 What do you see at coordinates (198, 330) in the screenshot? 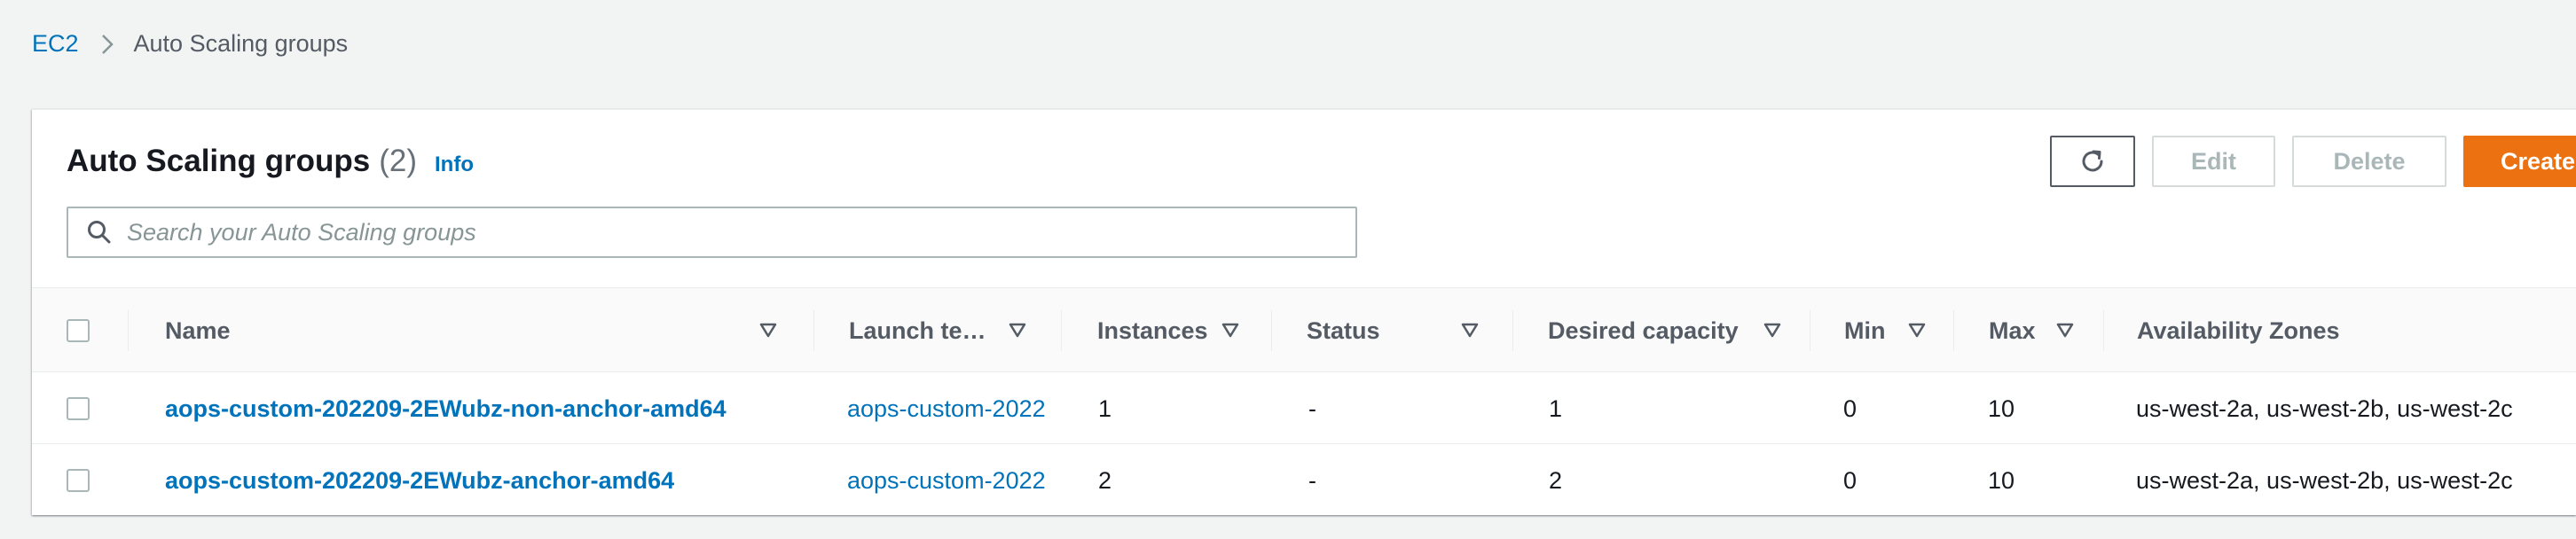
I see `column-header-name: Name` at bounding box center [198, 330].